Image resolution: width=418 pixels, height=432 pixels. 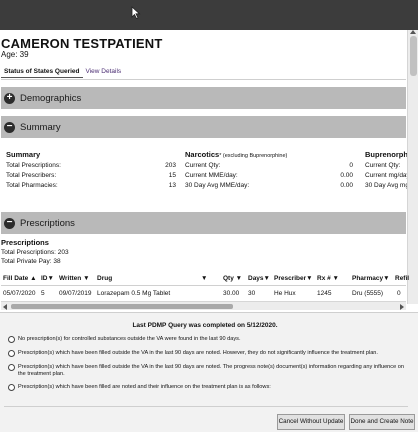 I want to click on column-written: Written ▼, so click(x=74, y=278).